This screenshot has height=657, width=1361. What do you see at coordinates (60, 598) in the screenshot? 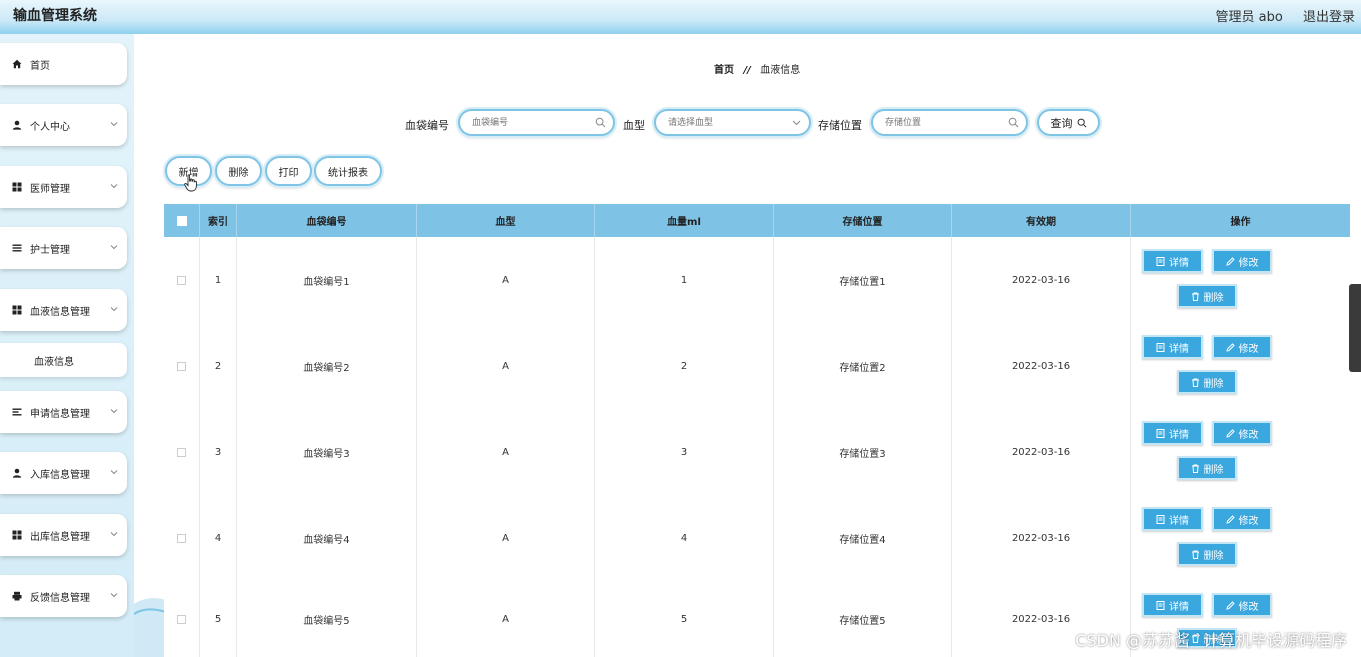
I see `sidebar-item-label: 反馈信息管理` at bounding box center [60, 598].